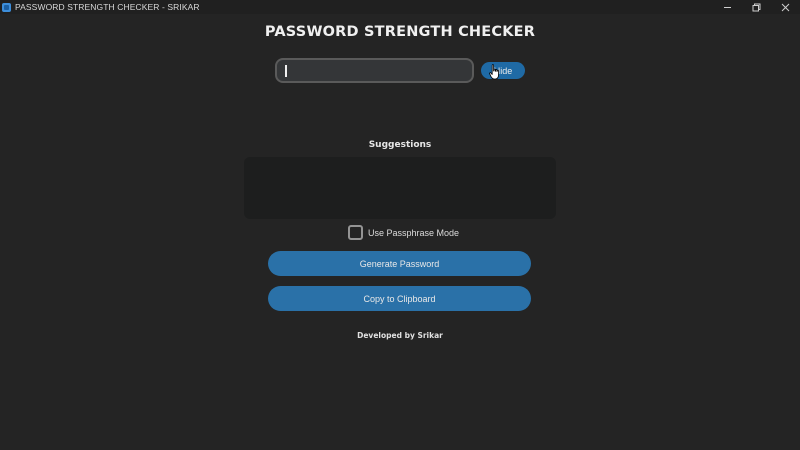 This screenshot has width=800, height=450. I want to click on developer-credit: Developed by Srikar, so click(400, 335).